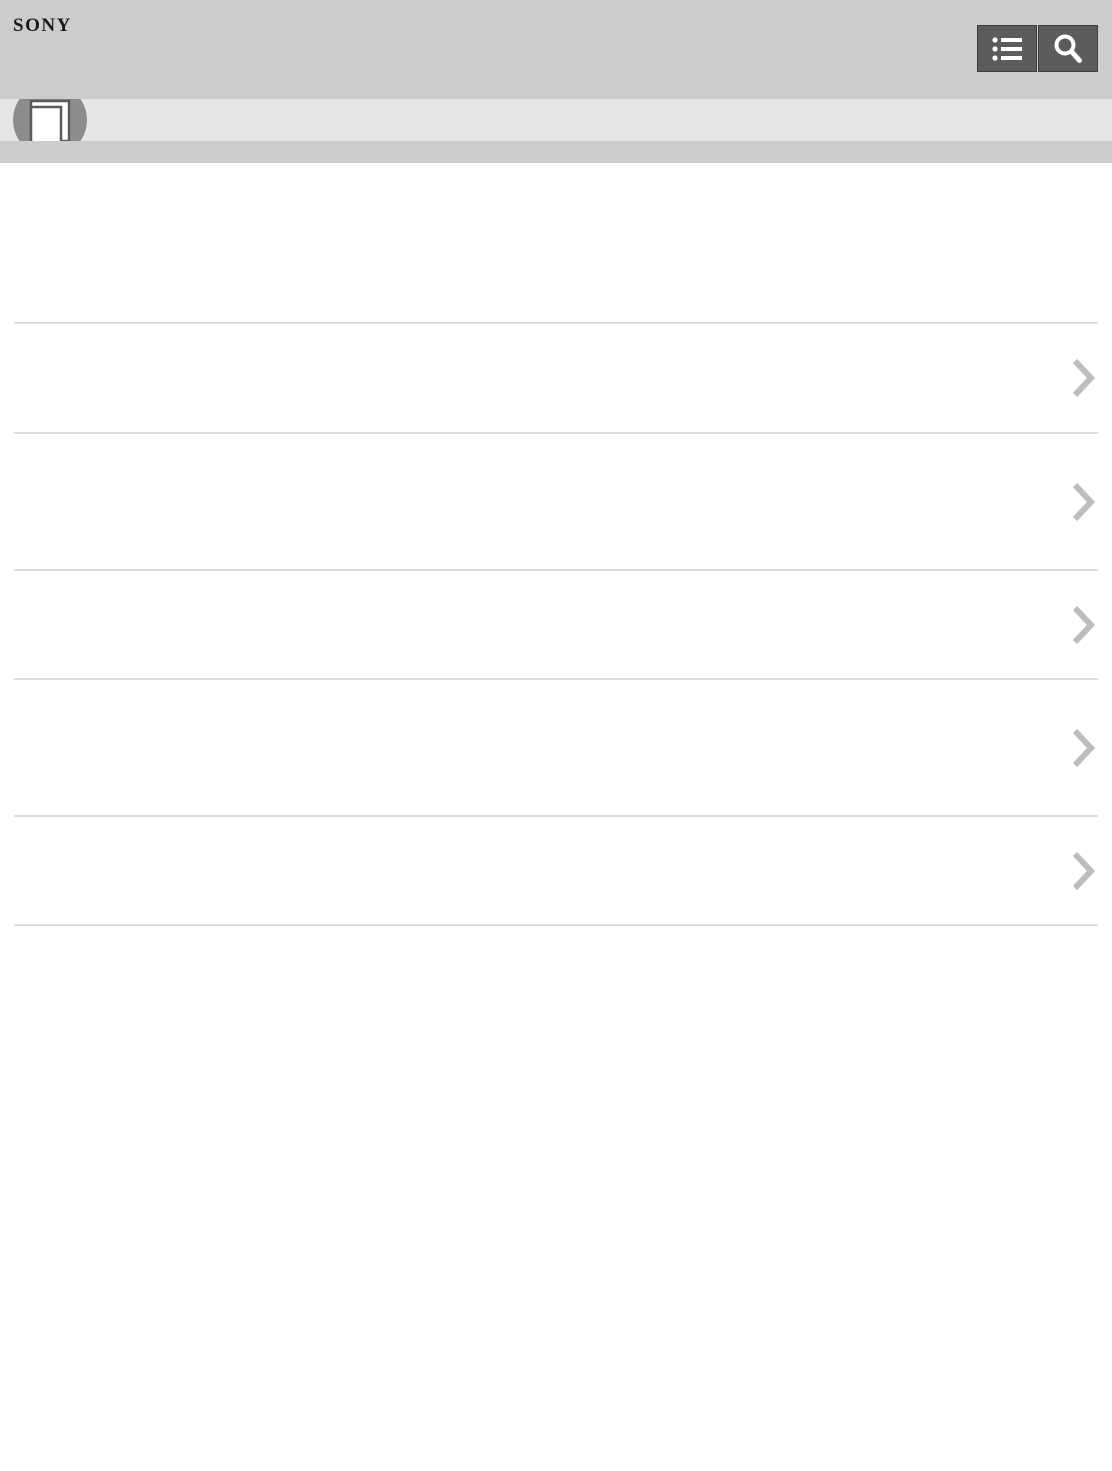  I want to click on menu-button, so click(1007, 48).